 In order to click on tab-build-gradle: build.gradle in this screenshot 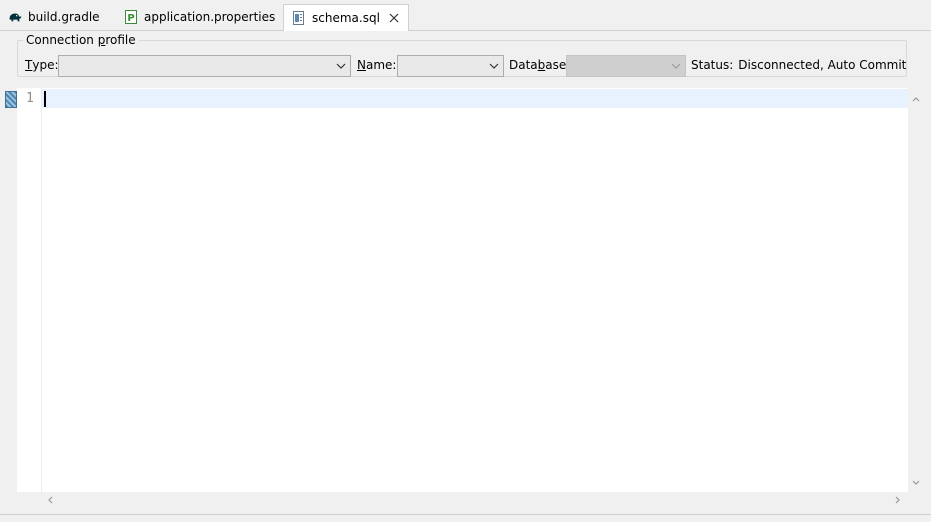, I will do `click(54, 17)`.